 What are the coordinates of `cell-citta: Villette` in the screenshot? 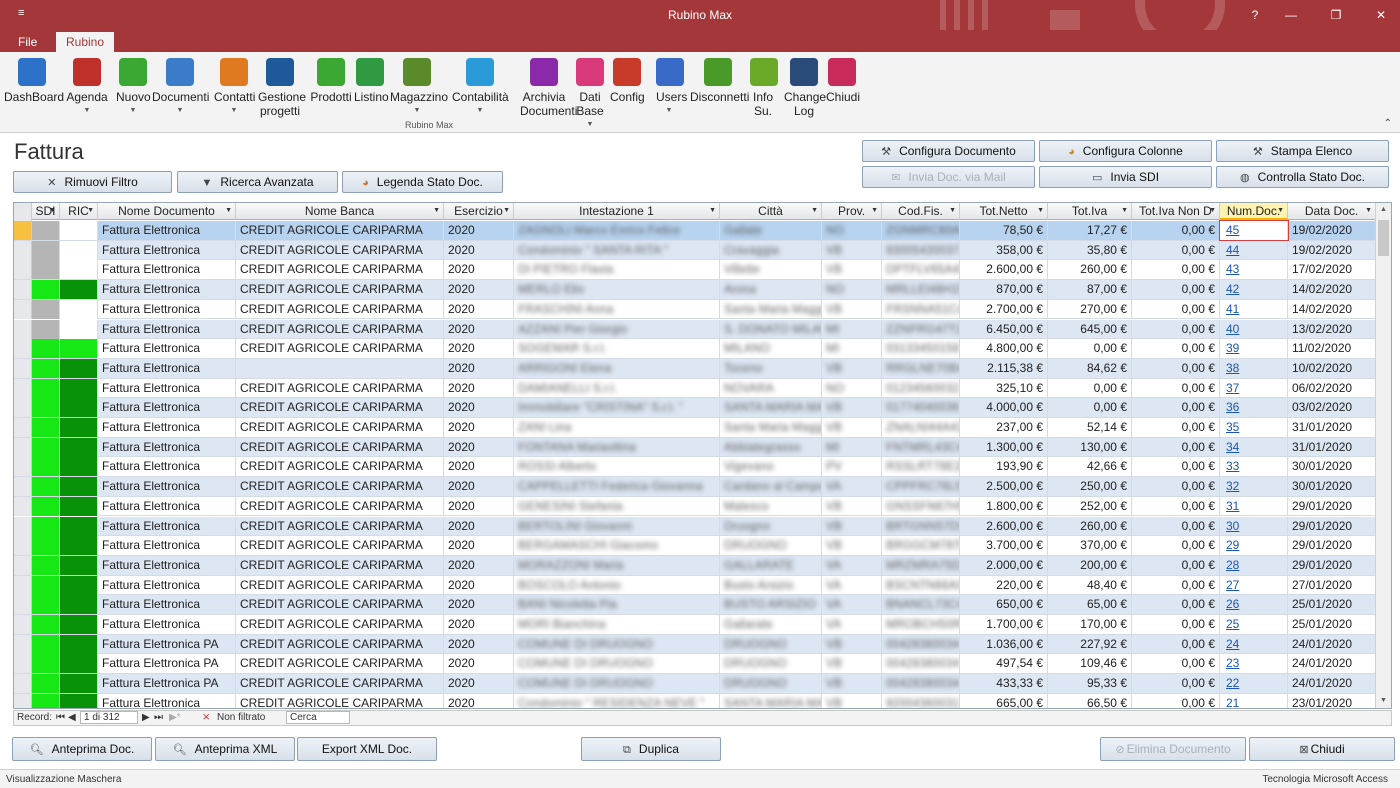 It's located at (771, 270).